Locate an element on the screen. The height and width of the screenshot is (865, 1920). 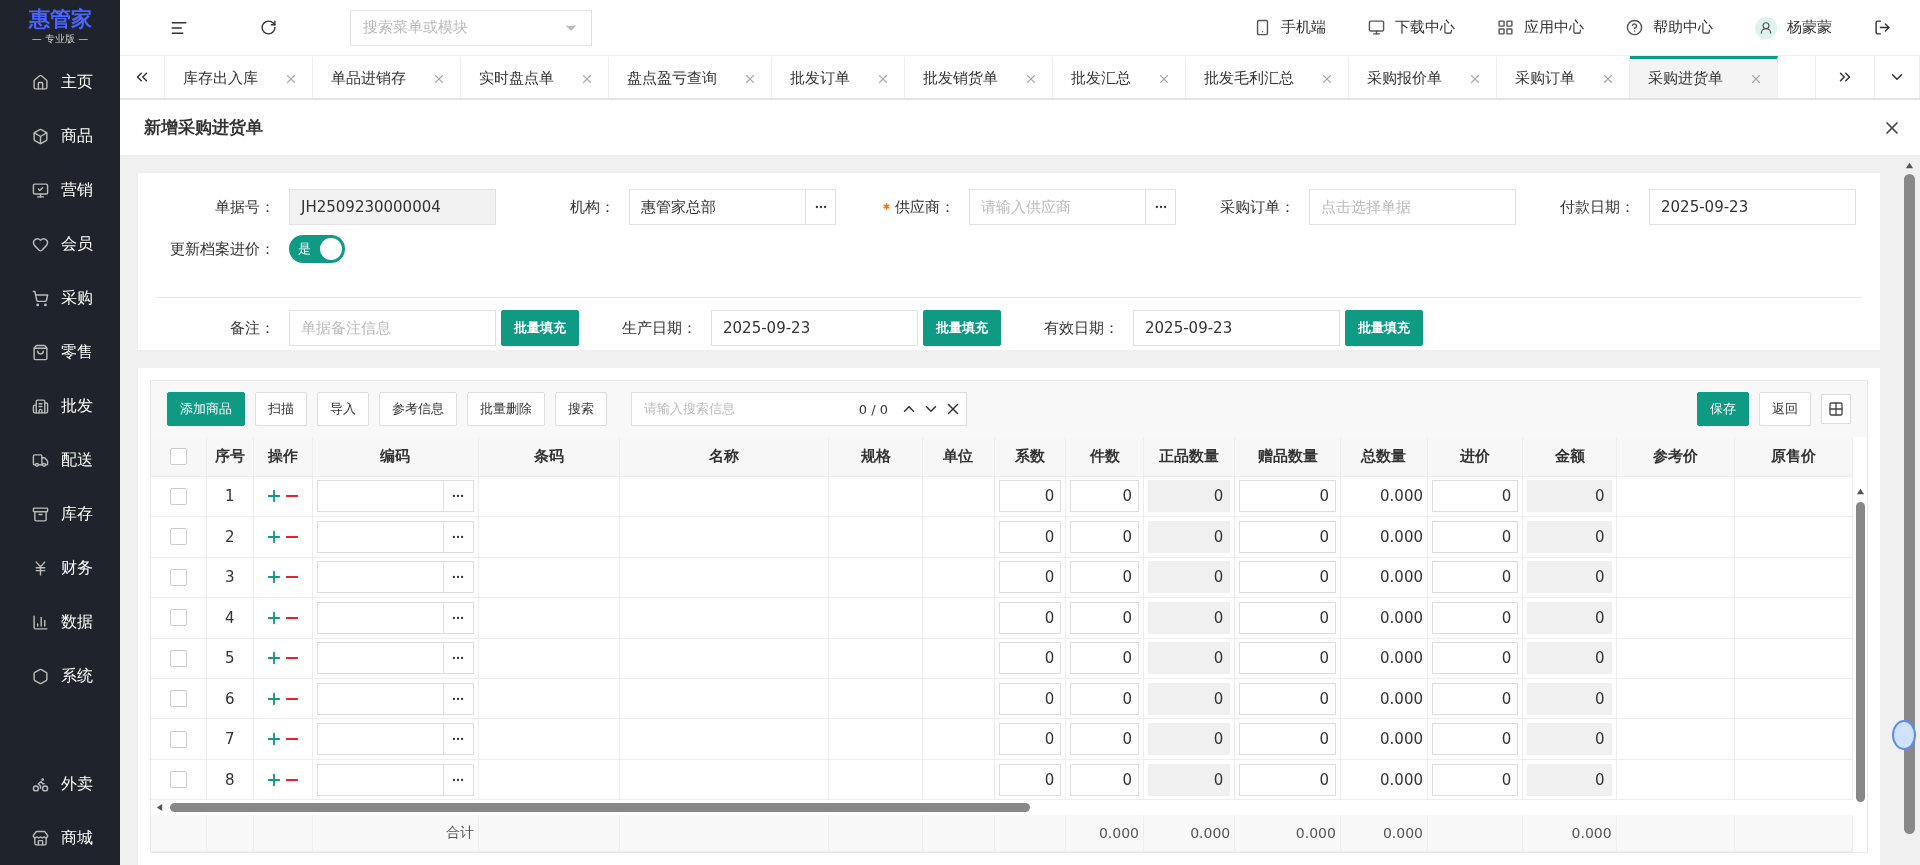
sidebar-item: 配送 is located at coordinates (60, 460).